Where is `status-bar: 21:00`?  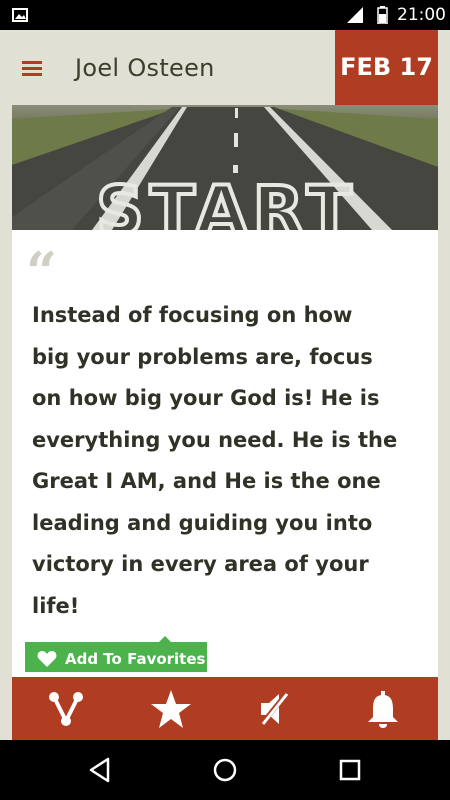
status-bar: 21:00 is located at coordinates (225, 15).